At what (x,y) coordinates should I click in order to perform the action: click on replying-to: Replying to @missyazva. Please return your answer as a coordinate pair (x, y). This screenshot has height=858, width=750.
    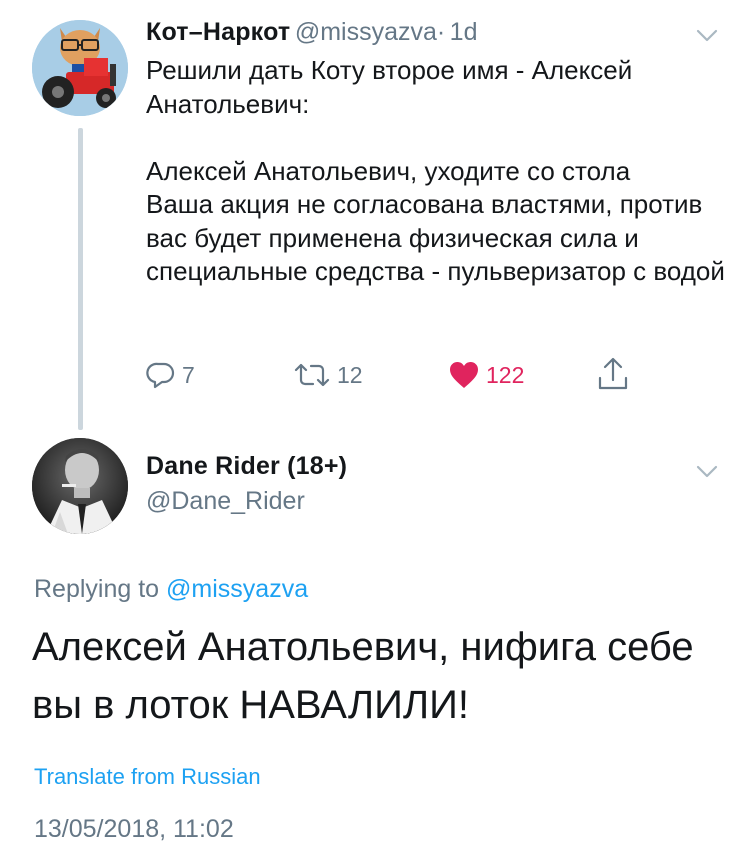
    Looking at the image, I should click on (171, 589).